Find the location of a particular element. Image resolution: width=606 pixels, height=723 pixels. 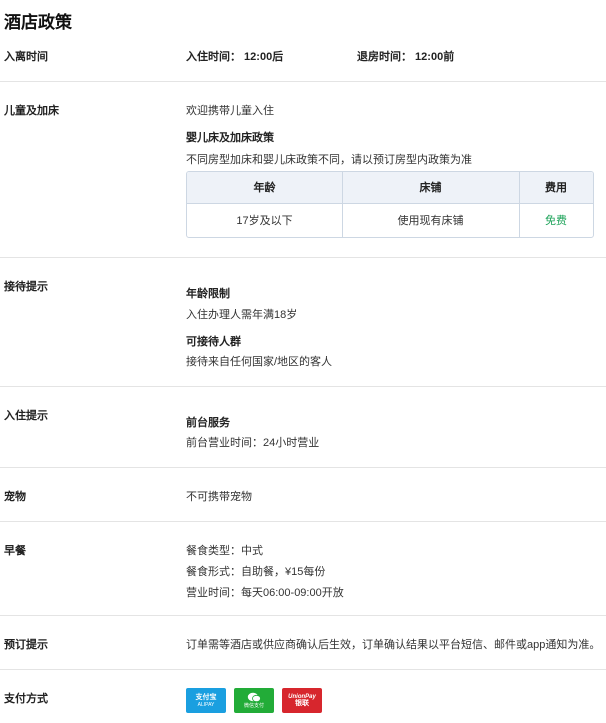

checkout-time: 退房时间： 12:00前 is located at coordinates (406, 57).